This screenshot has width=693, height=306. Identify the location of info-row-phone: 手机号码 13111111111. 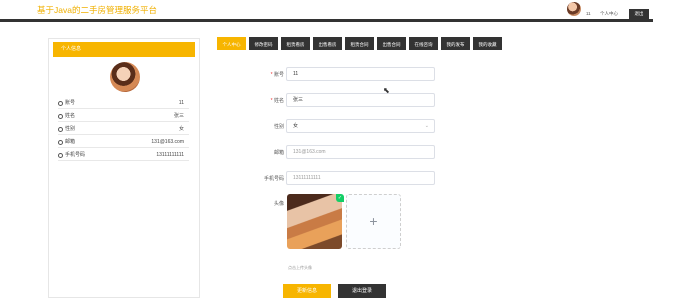
(123, 155).